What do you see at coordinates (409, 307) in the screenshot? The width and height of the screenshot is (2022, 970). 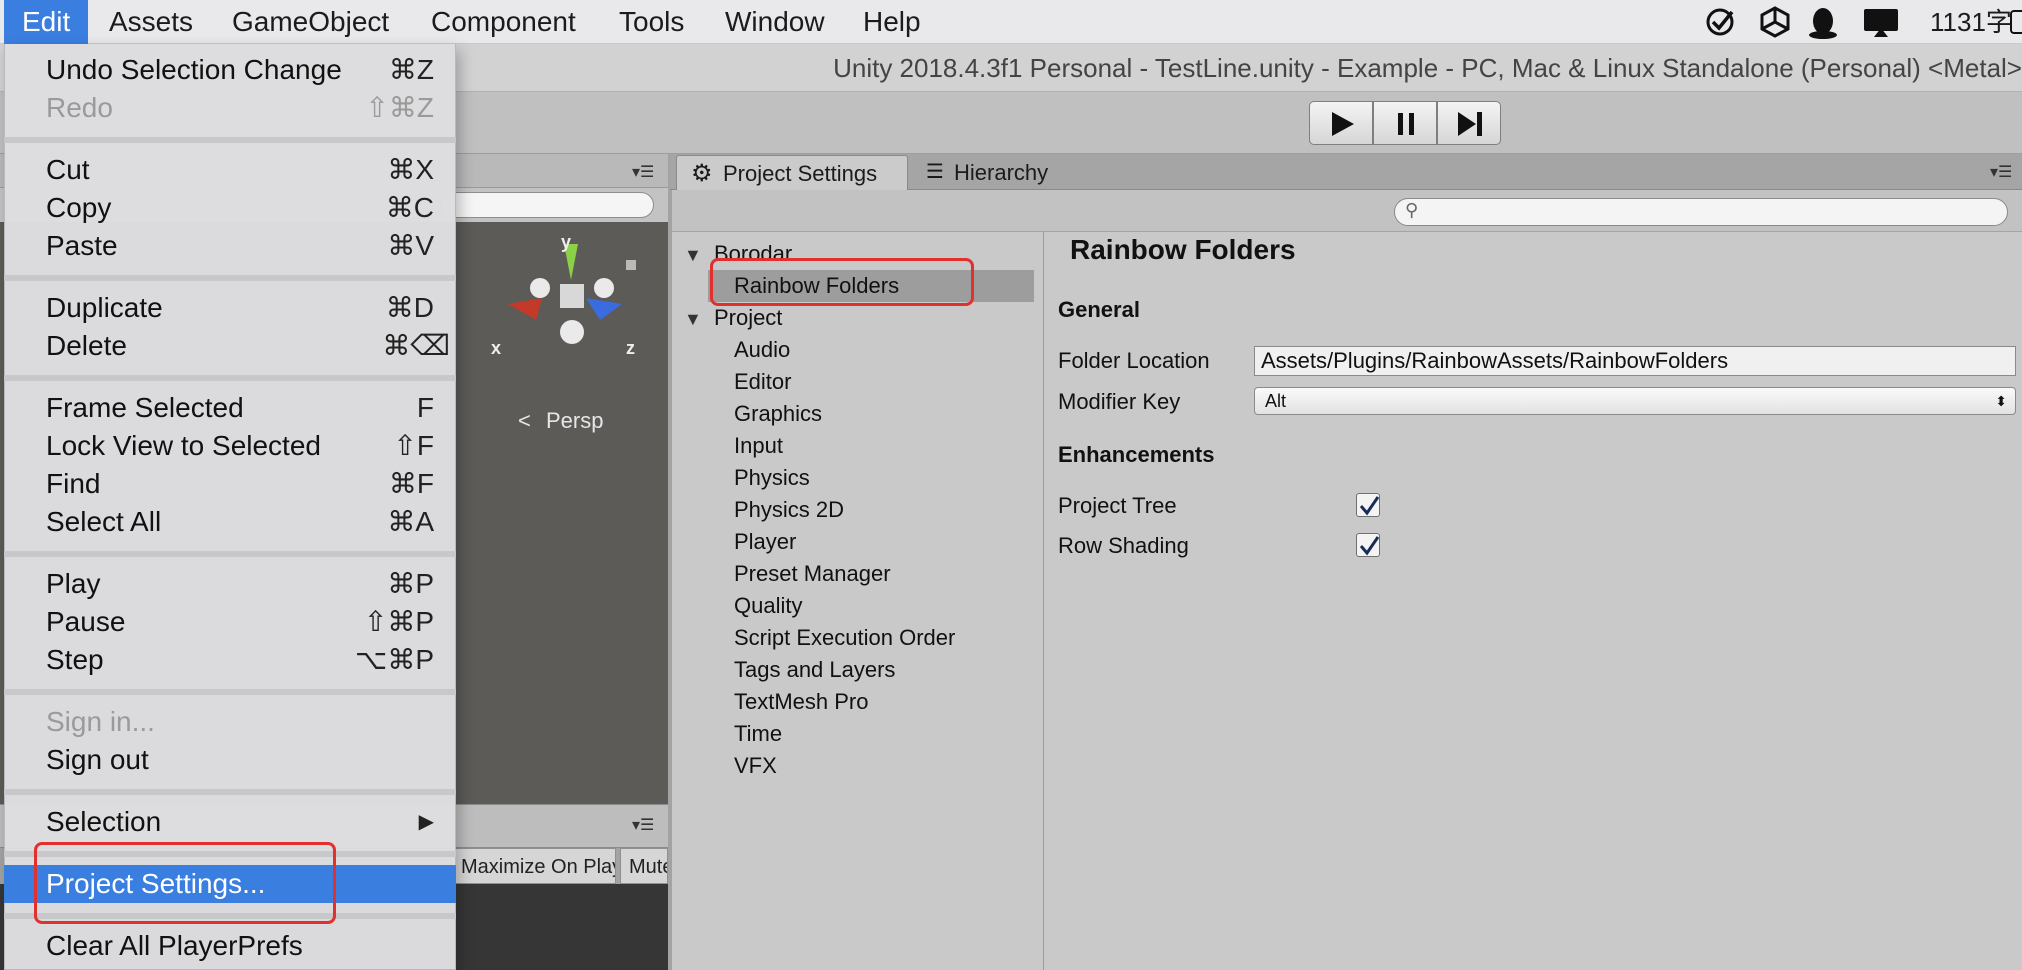 I see `menu-item-shortcut: ⌘D` at bounding box center [409, 307].